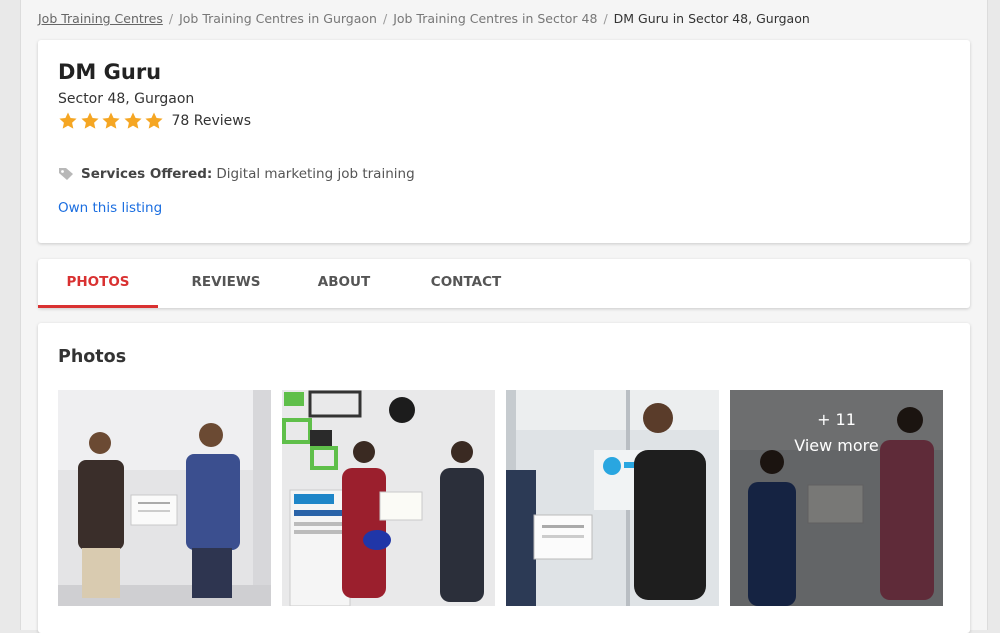 The image size is (1000, 633). What do you see at coordinates (92, 357) in the screenshot?
I see `photos-title: Photos` at bounding box center [92, 357].